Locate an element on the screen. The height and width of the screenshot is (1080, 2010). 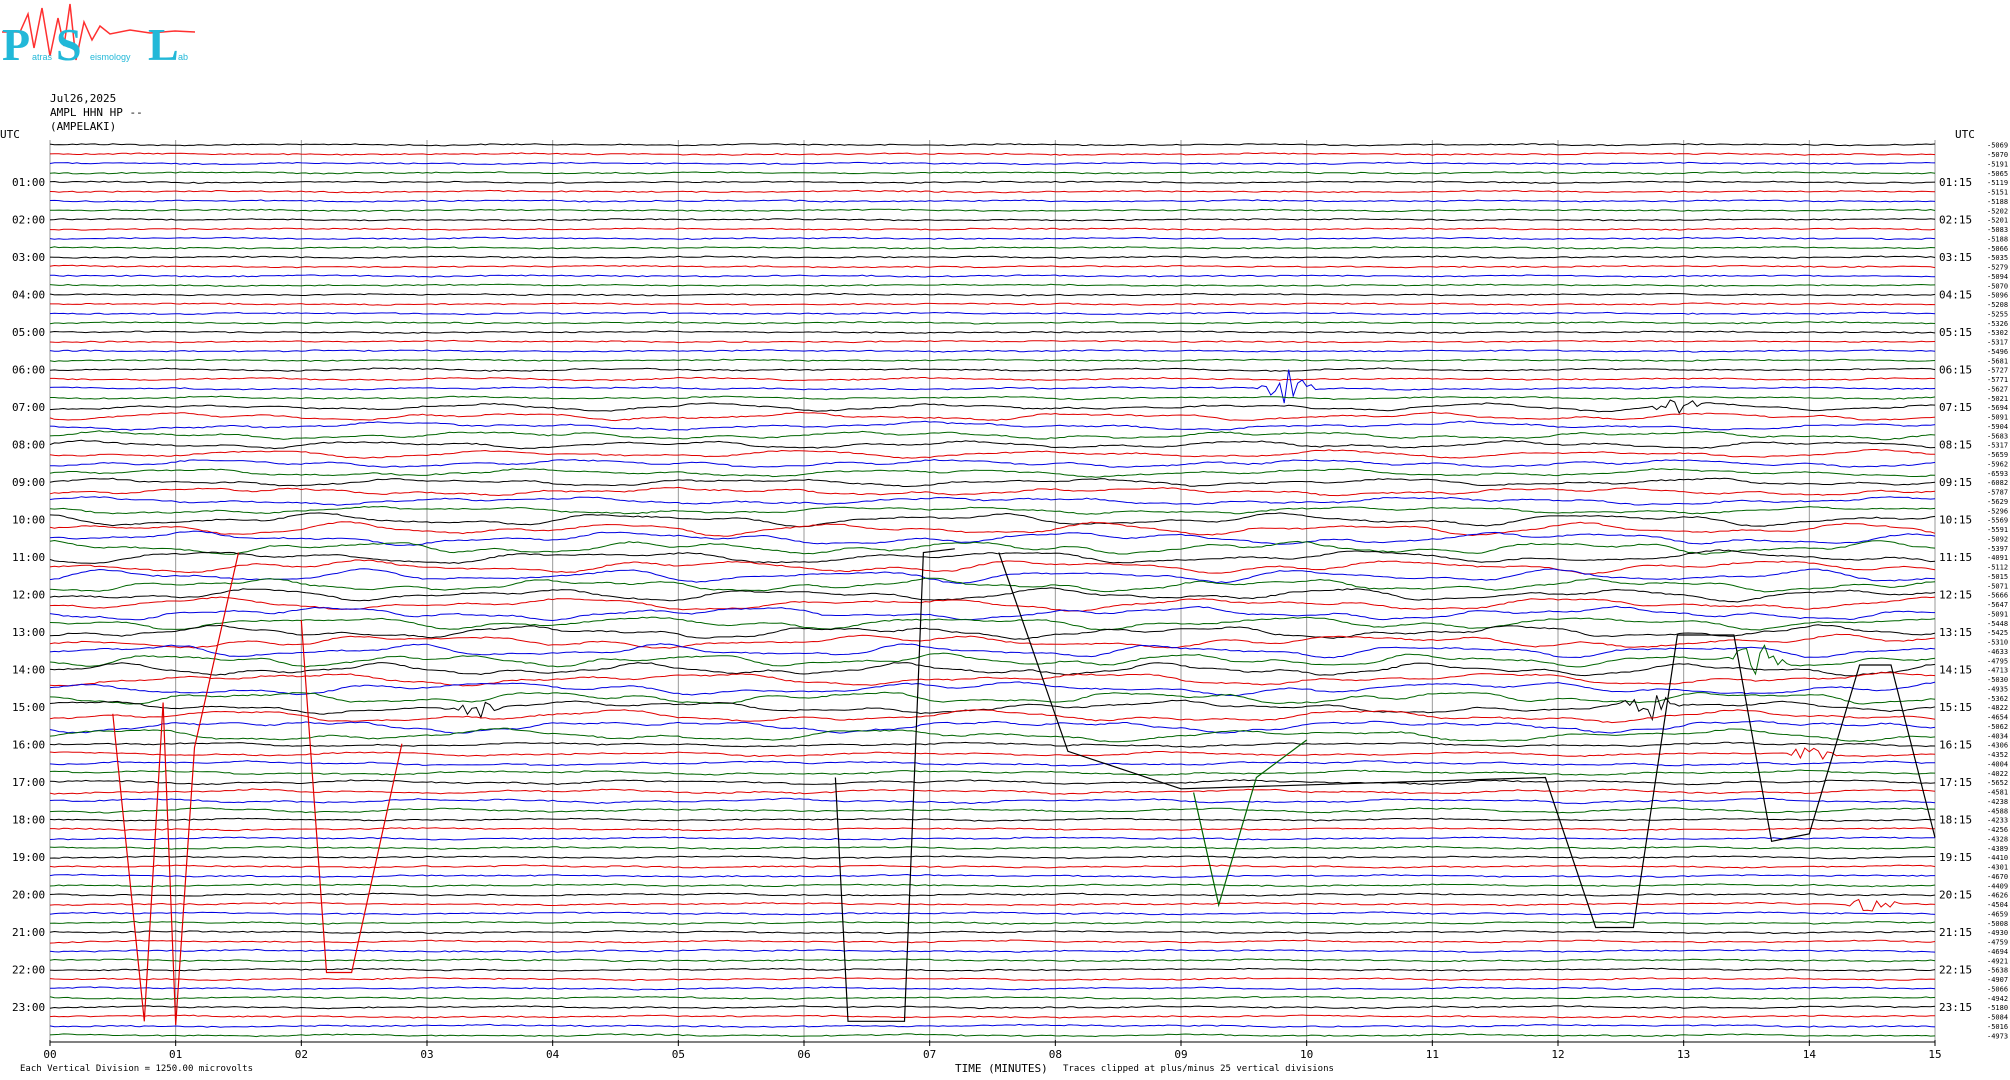
row-mean-label: -5030 is located at coordinates (1997, 680).